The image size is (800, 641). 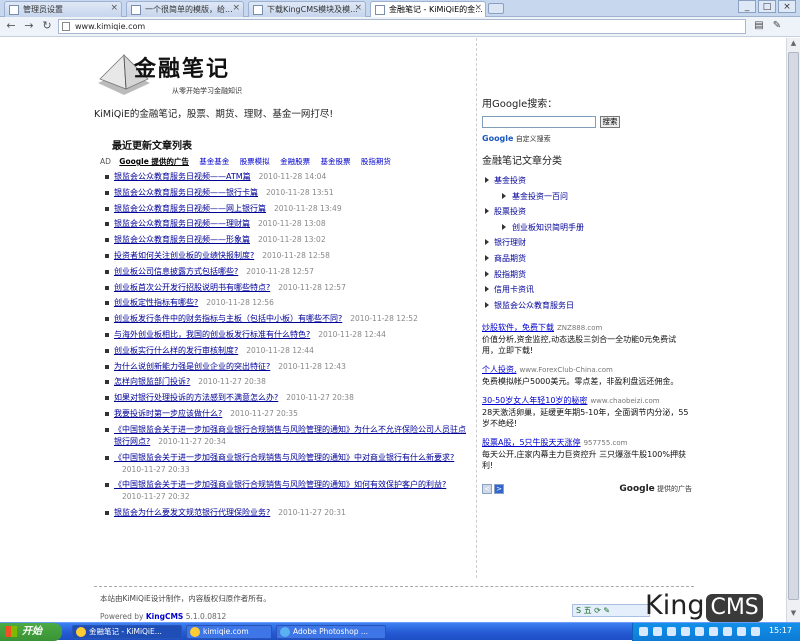 I want to click on ad-link: 基金基金, so click(x=214, y=161).